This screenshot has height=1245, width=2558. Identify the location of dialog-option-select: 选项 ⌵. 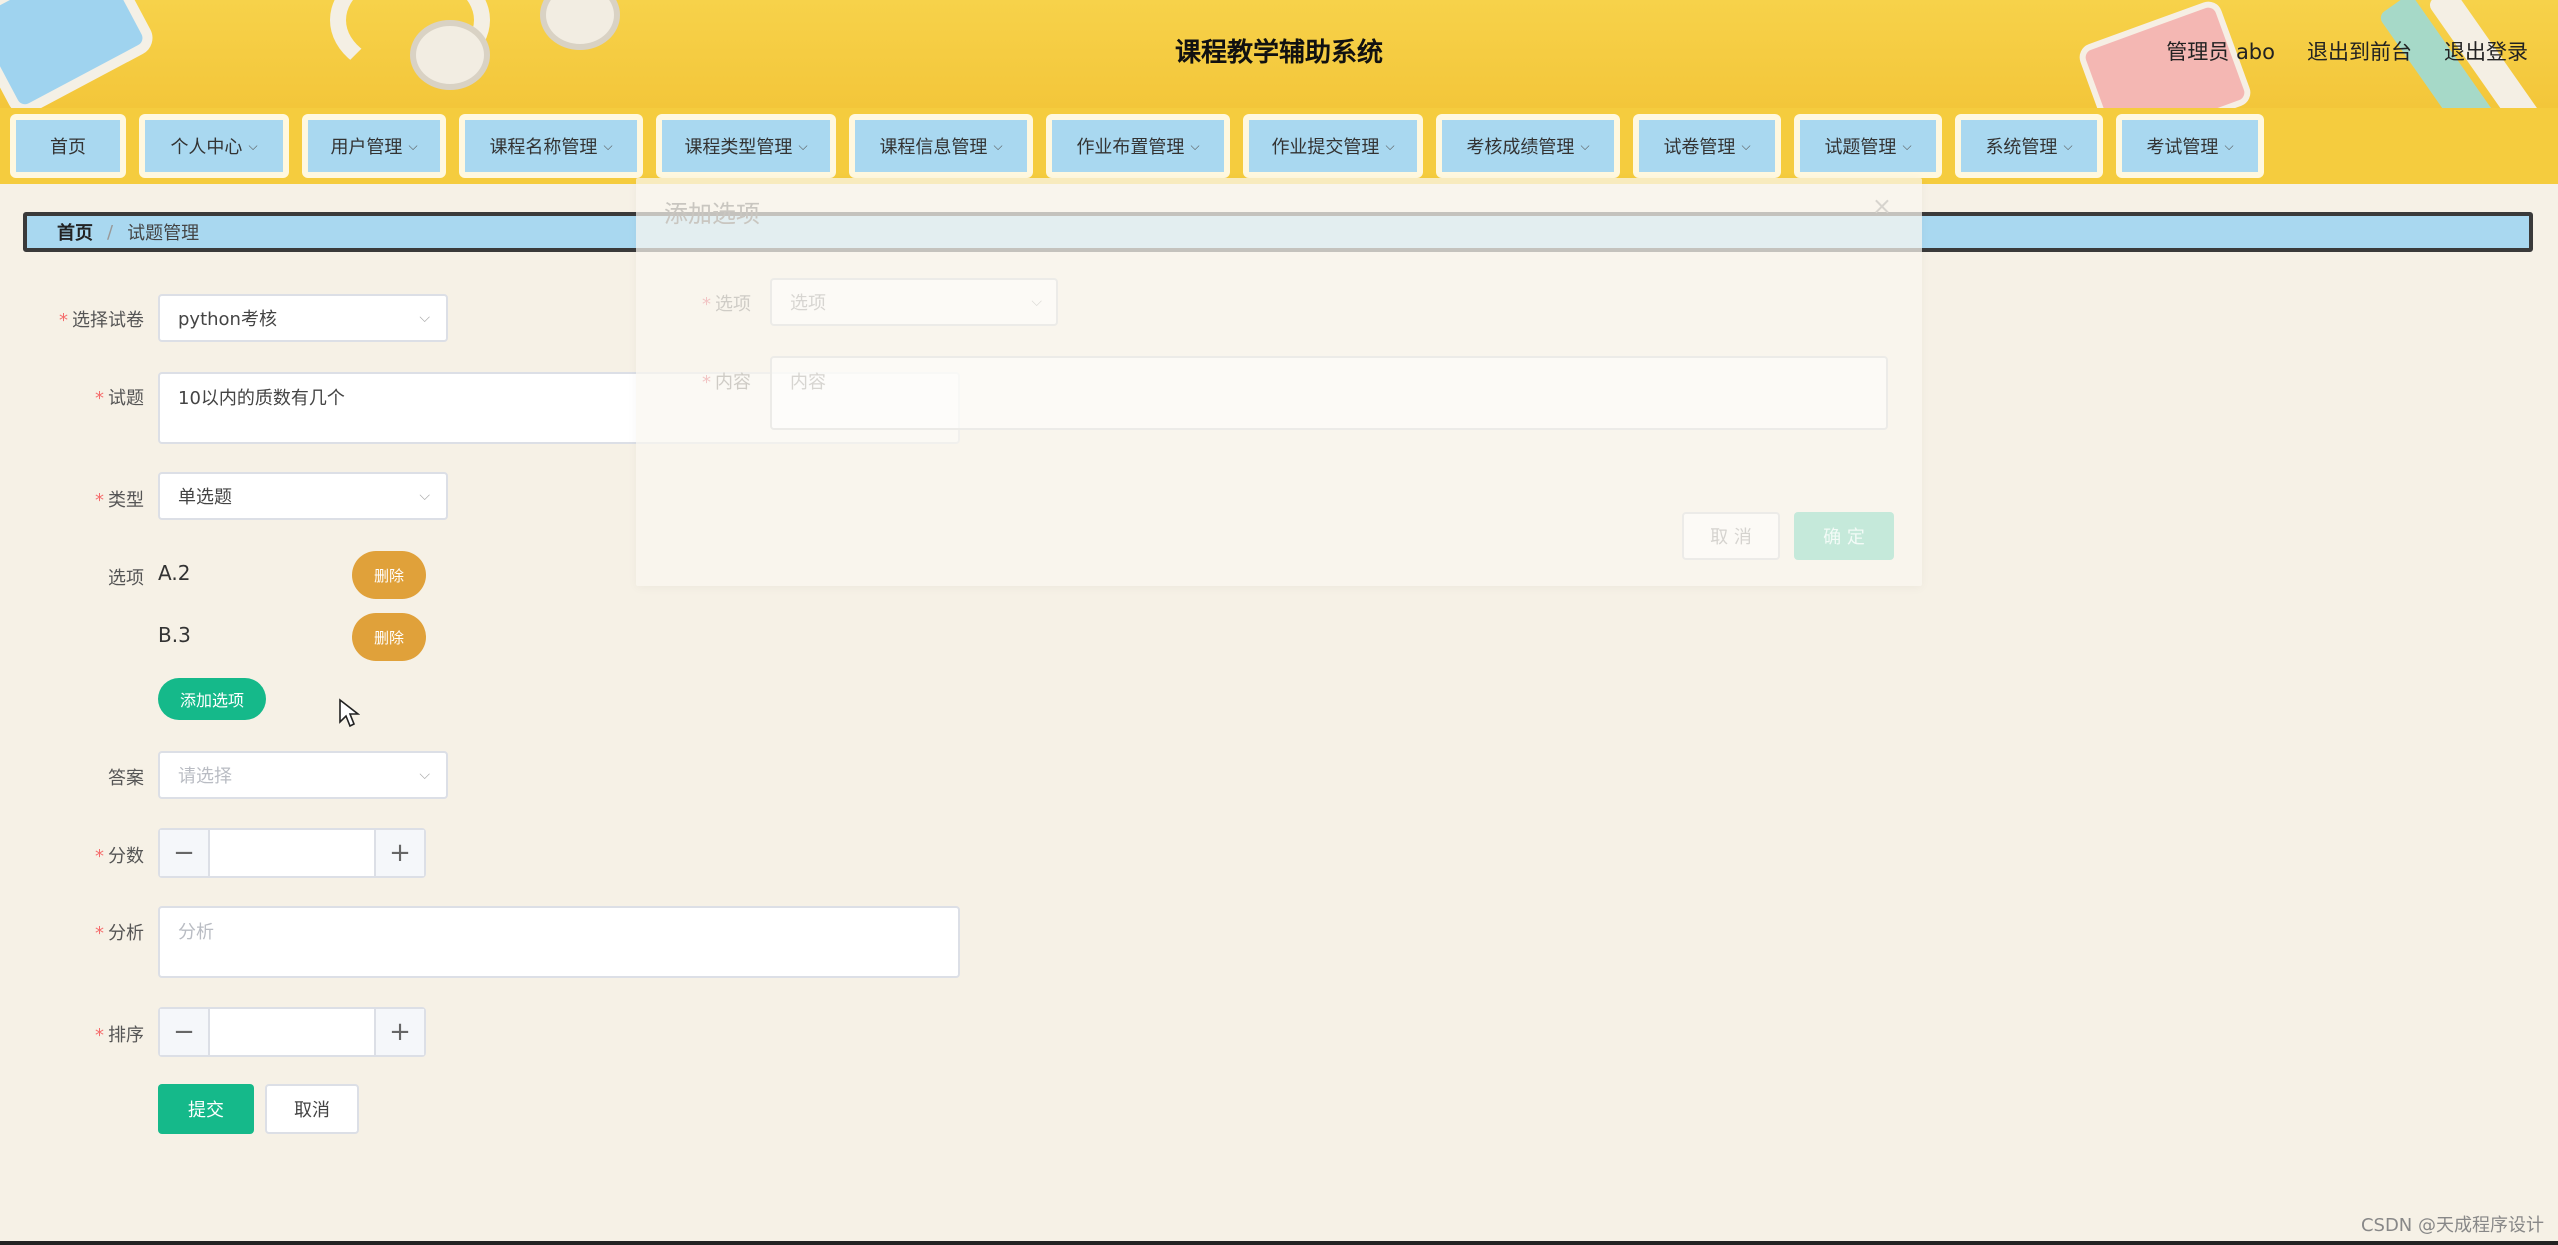
(914, 302).